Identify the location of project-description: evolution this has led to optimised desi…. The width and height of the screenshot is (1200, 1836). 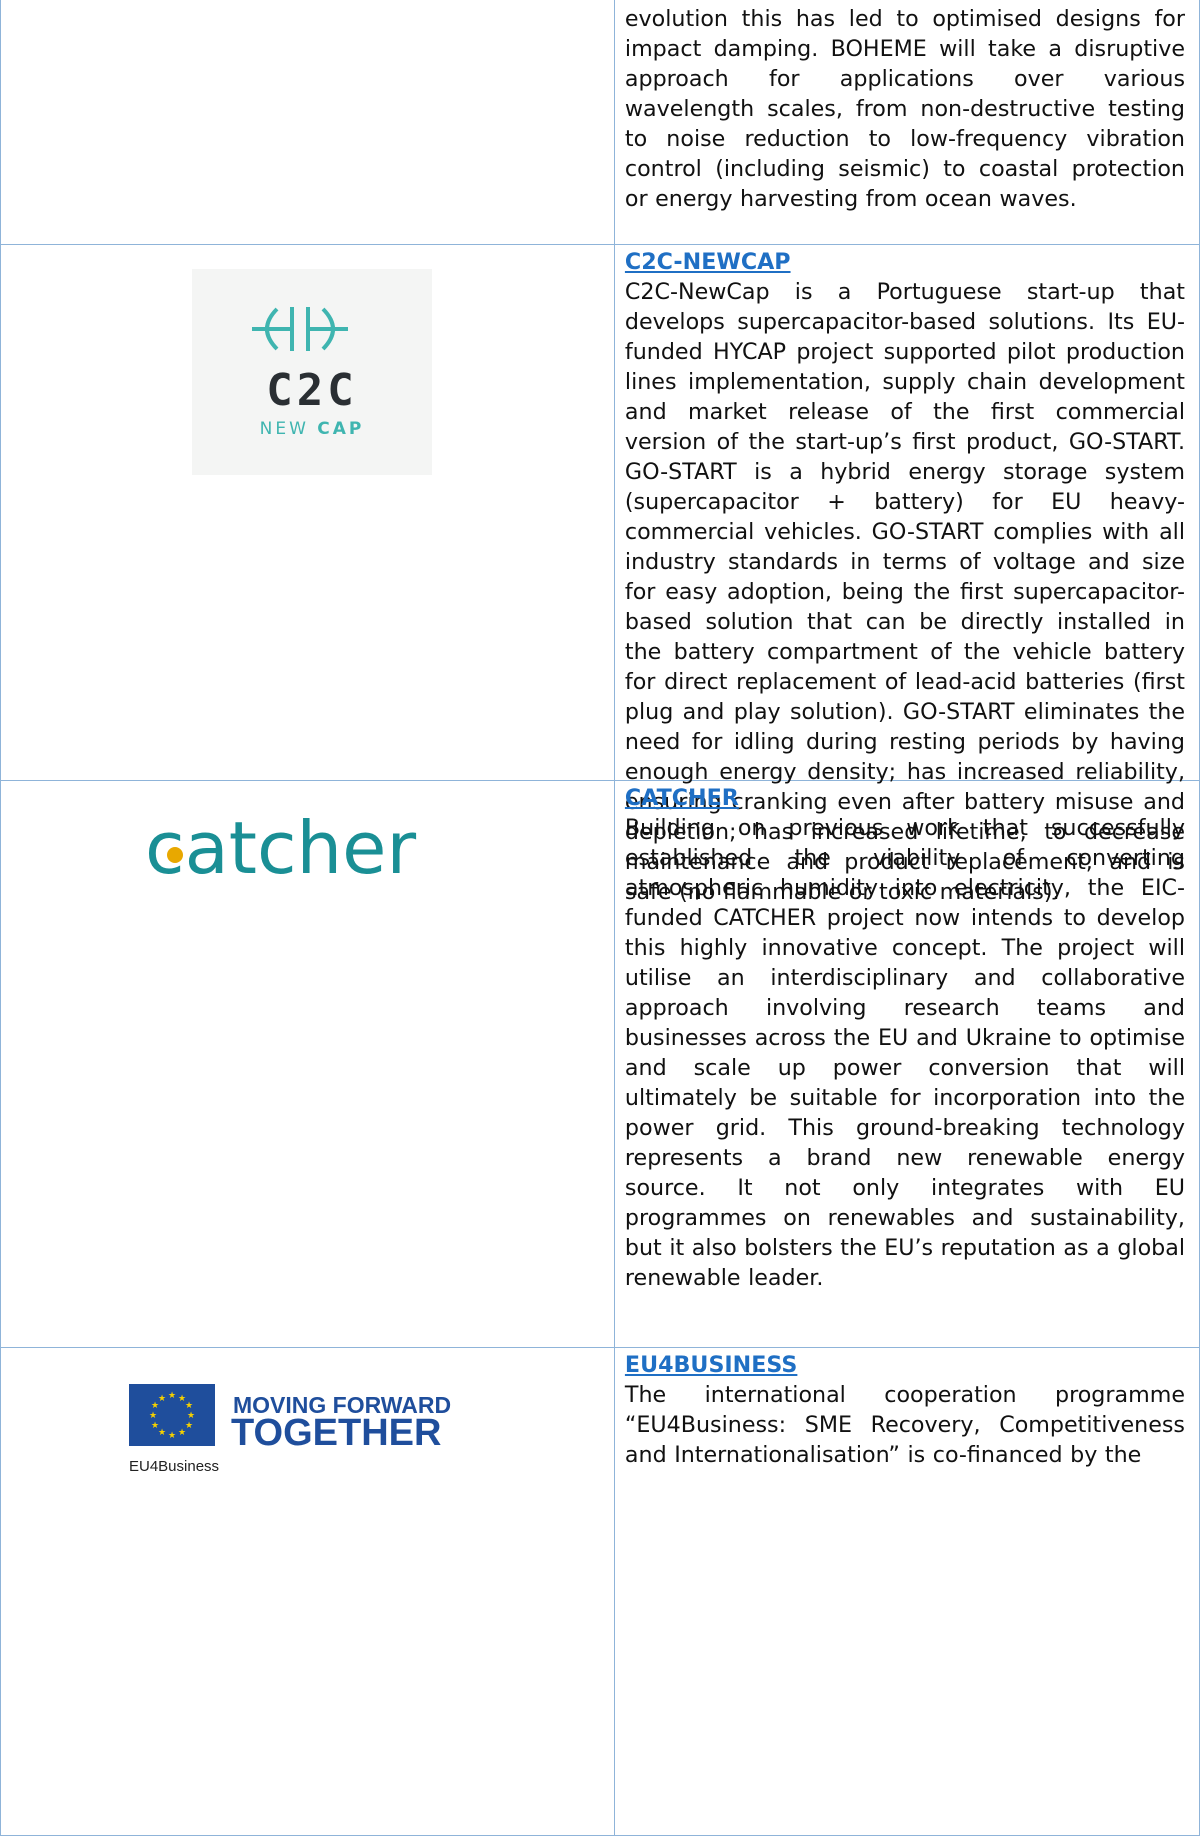
(904, 109).